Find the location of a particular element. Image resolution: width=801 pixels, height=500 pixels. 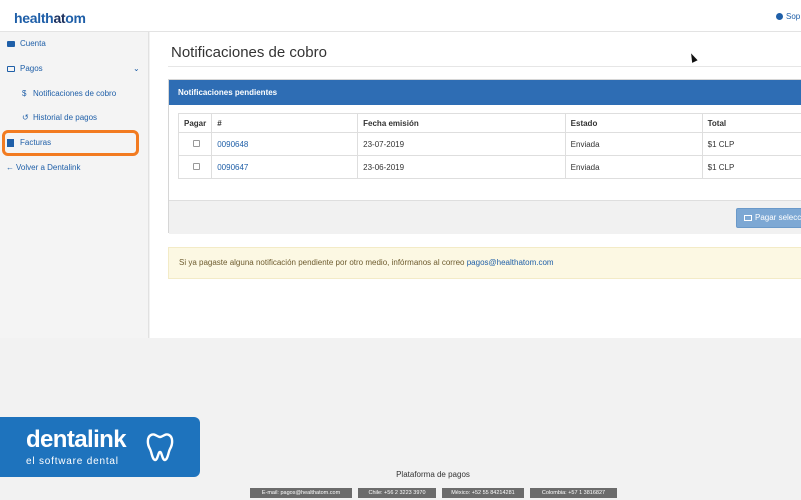

user-menu: Sop is located at coordinates (788, 16).